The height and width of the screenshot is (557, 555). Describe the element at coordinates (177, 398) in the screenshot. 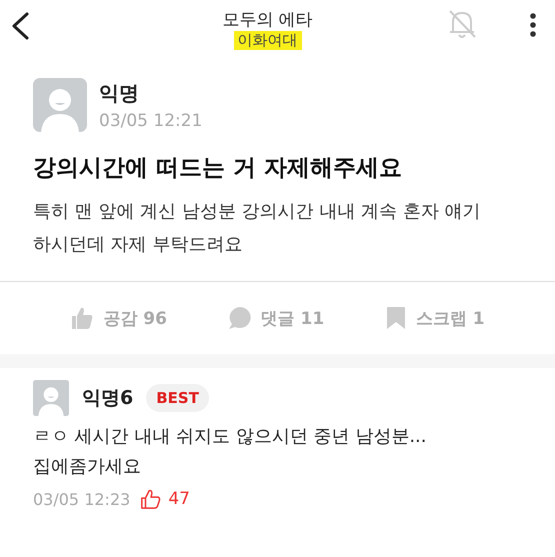

I see `best-badge: BEST` at that location.